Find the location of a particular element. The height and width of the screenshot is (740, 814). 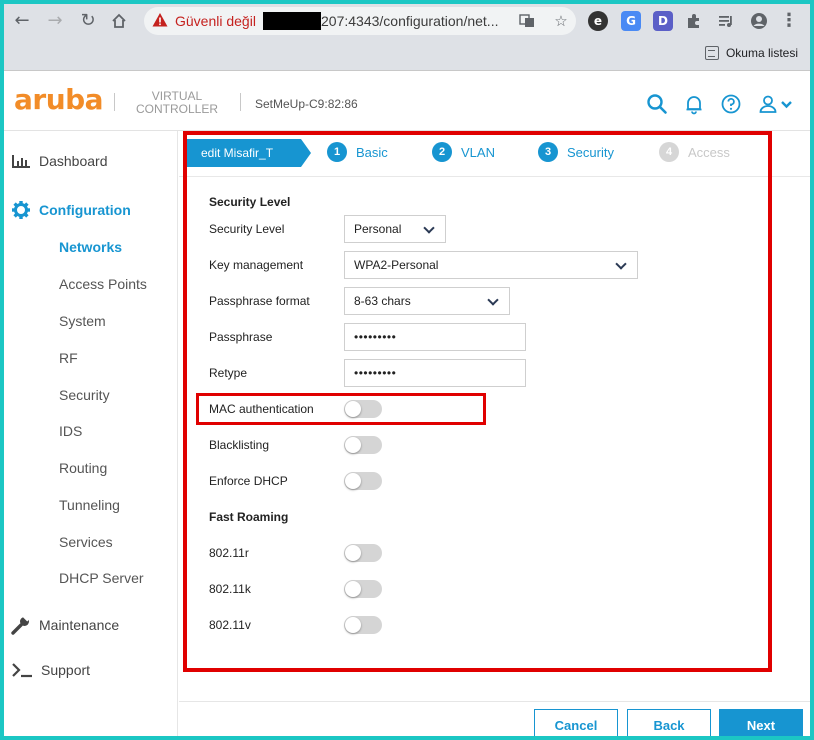

passphrase-format-select: 8-63 chars is located at coordinates (427, 301).